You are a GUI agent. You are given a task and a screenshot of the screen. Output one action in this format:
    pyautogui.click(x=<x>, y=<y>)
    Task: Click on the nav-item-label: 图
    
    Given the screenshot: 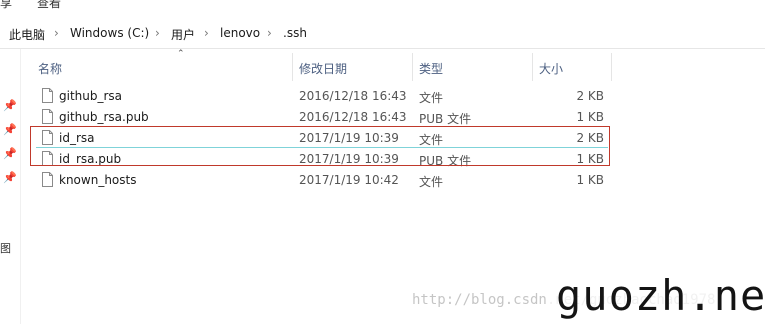 What is the action you would take?
    pyautogui.click(x=5, y=248)
    